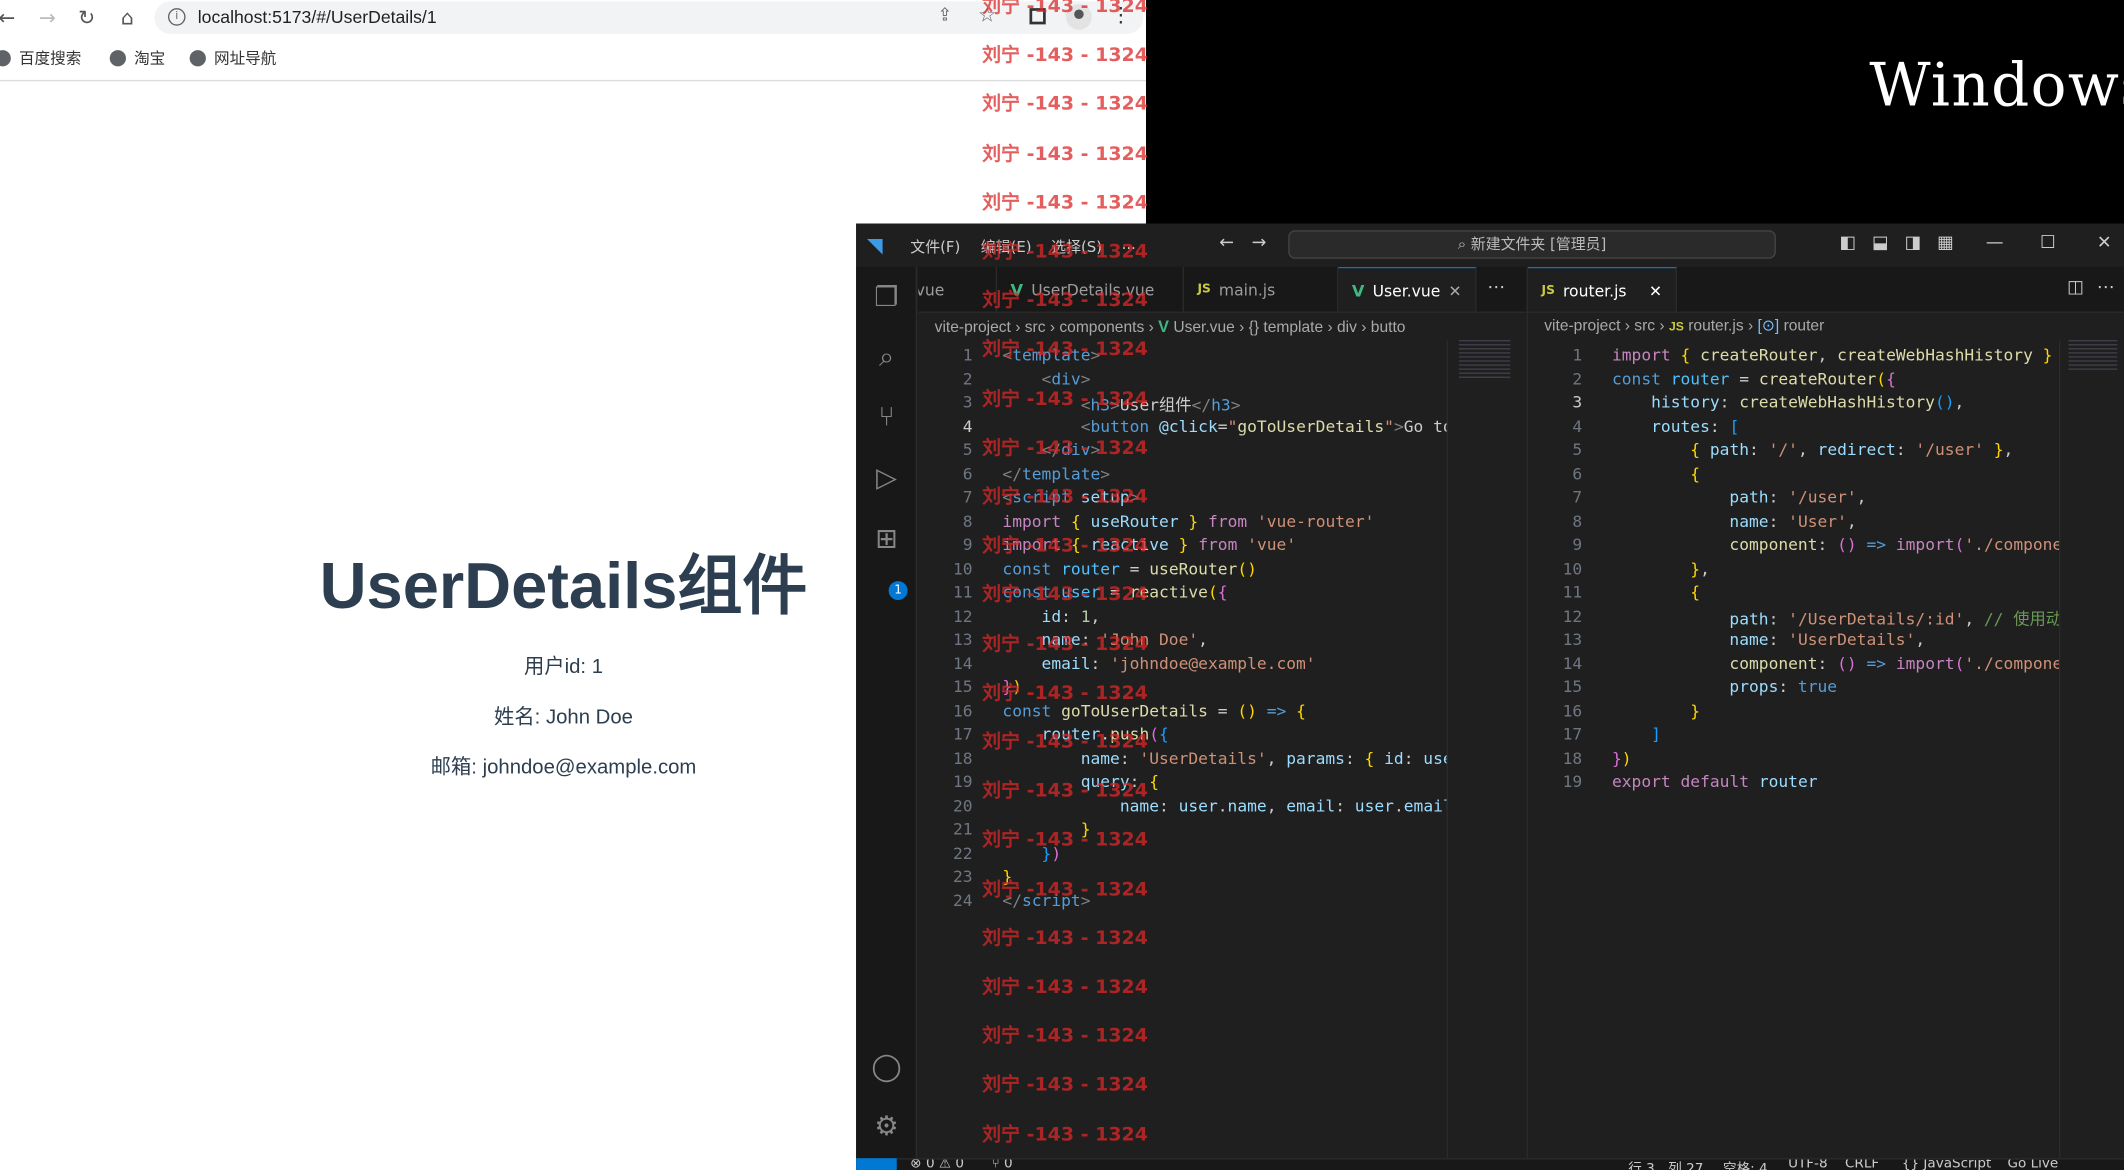  Describe the element at coordinates (1046, 378) in the screenshot. I see `code-line: <div>` at that location.